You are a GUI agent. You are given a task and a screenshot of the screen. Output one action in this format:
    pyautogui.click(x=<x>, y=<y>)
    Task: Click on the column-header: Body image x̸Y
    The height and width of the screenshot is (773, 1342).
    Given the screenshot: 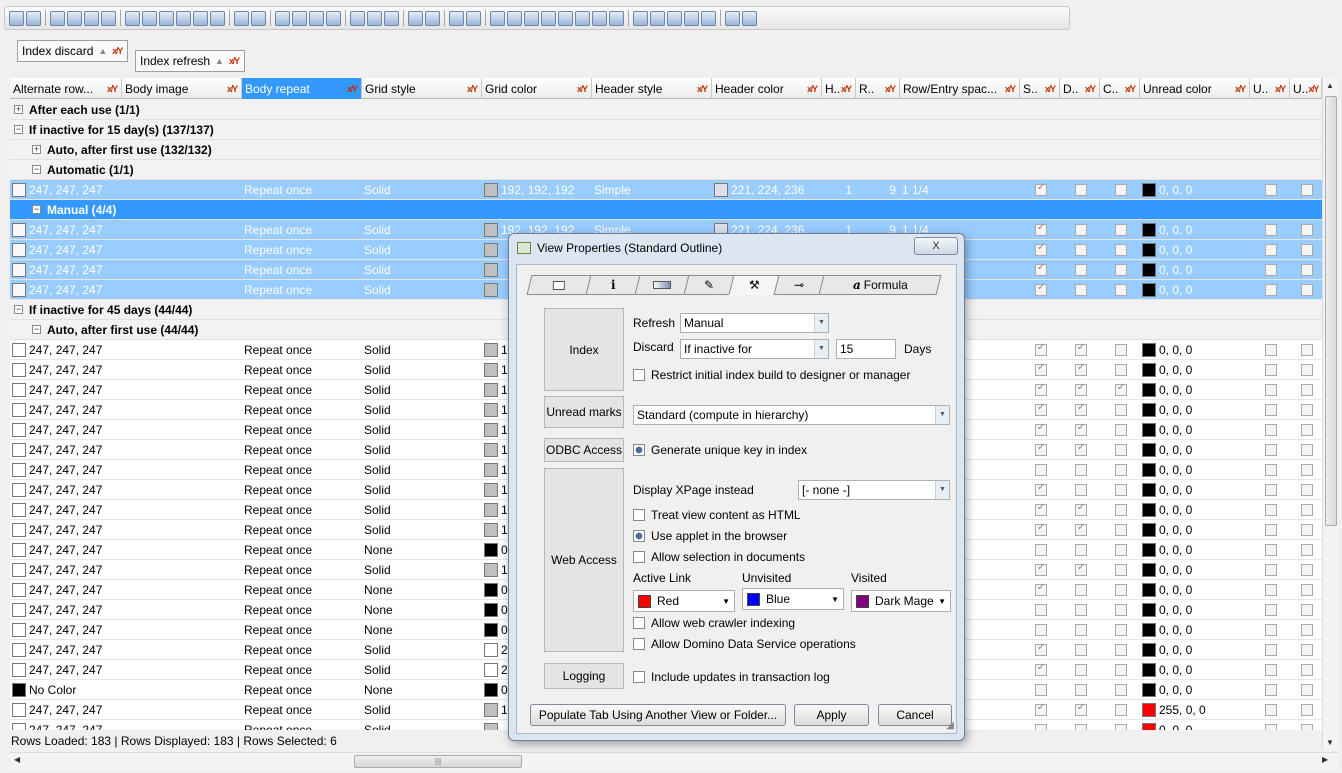 What is the action you would take?
    pyautogui.click(x=182, y=88)
    